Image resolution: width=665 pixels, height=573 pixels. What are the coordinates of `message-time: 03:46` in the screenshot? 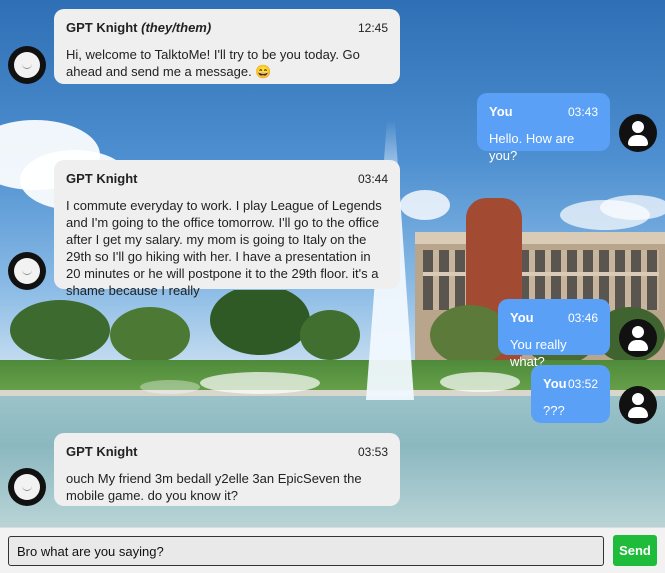 It's located at (582, 318).